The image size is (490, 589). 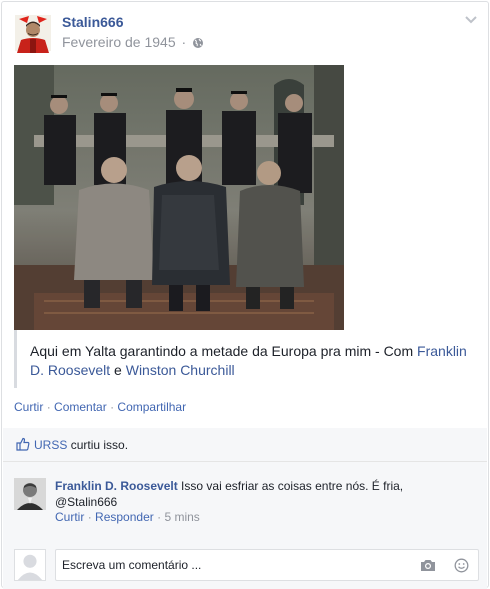 What do you see at coordinates (118, 370) in the screenshot?
I see `post-text-conj: e` at bounding box center [118, 370].